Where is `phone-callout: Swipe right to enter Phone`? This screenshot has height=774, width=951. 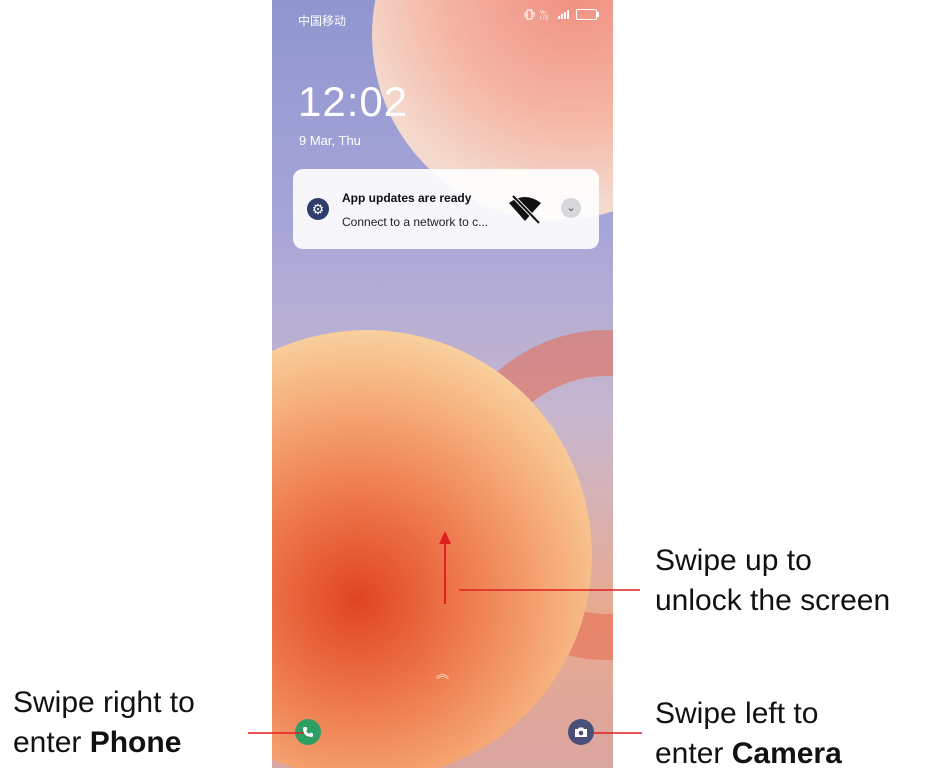 phone-callout: Swipe right to enter Phone is located at coordinates (104, 723).